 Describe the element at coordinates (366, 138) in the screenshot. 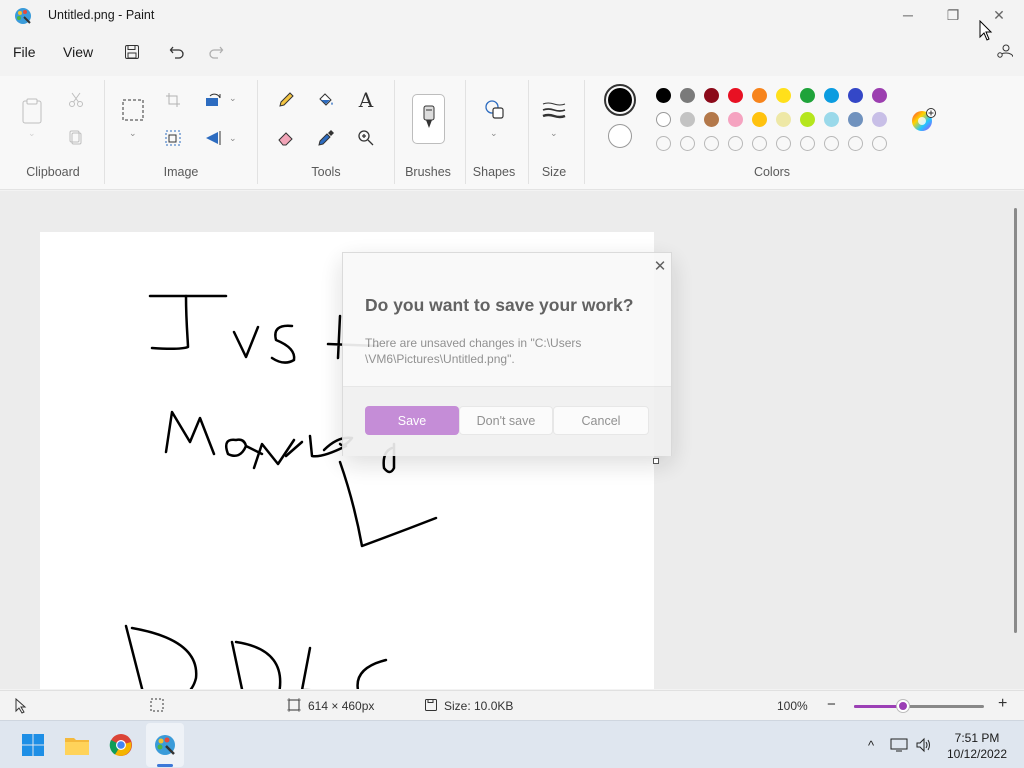

I see `magnifier-icon` at that location.